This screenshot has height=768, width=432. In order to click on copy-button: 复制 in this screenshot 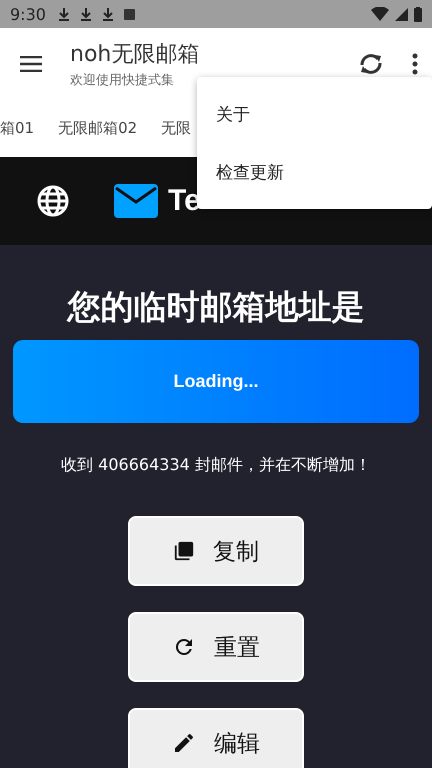, I will do `click(216, 551)`.